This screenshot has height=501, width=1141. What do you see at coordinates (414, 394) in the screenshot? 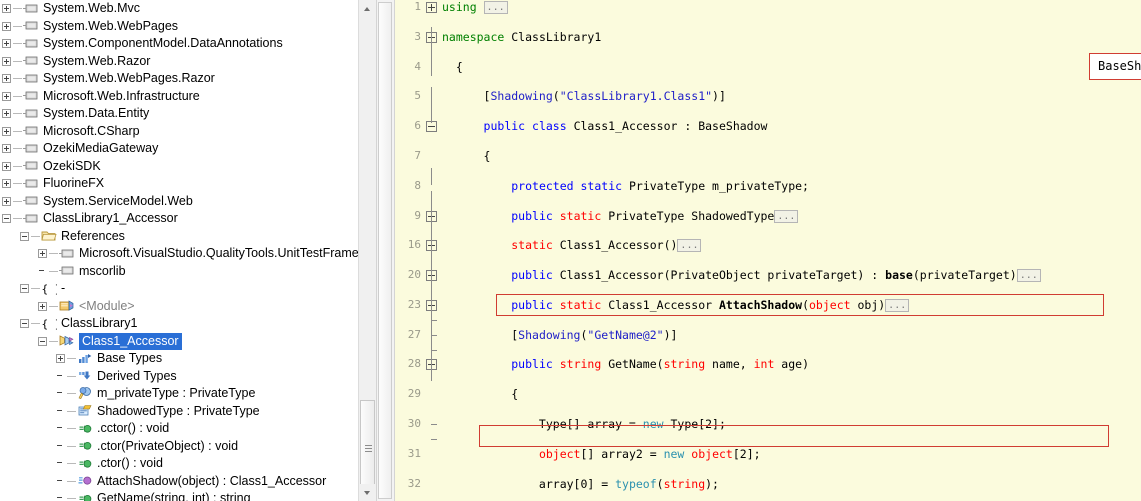
I see `line-number: 29` at bounding box center [414, 394].